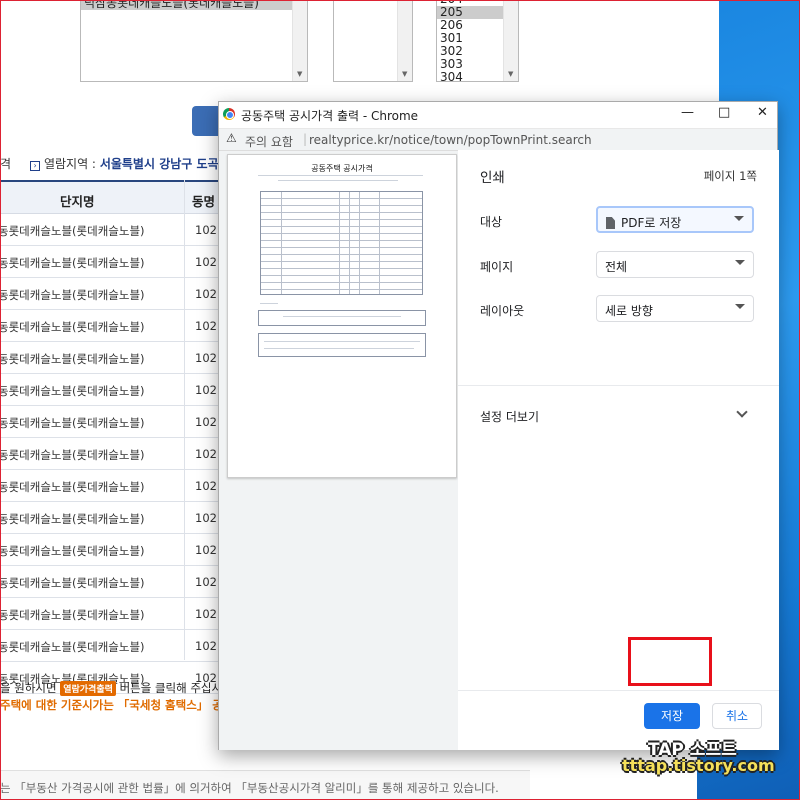 Image resolution: width=800 pixels, height=800 pixels. What do you see at coordinates (687, 112) in the screenshot?
I see `minimize-icon: —` at bounding box center [687, 112].